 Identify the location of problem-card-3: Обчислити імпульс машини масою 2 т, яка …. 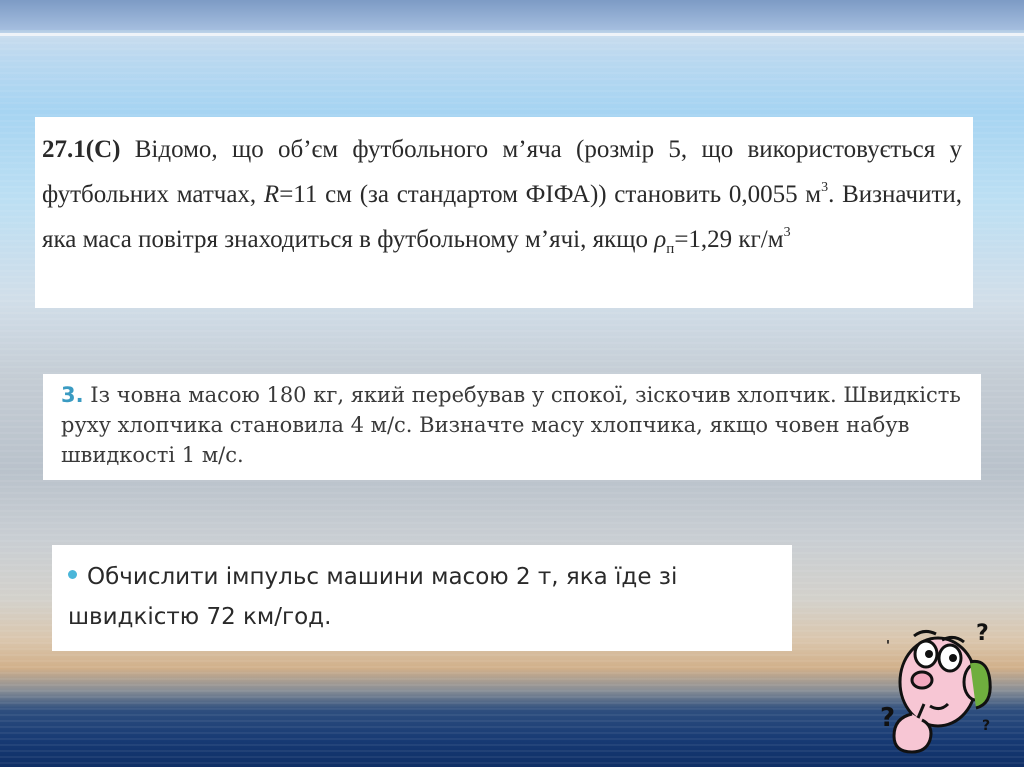
(422, 598).